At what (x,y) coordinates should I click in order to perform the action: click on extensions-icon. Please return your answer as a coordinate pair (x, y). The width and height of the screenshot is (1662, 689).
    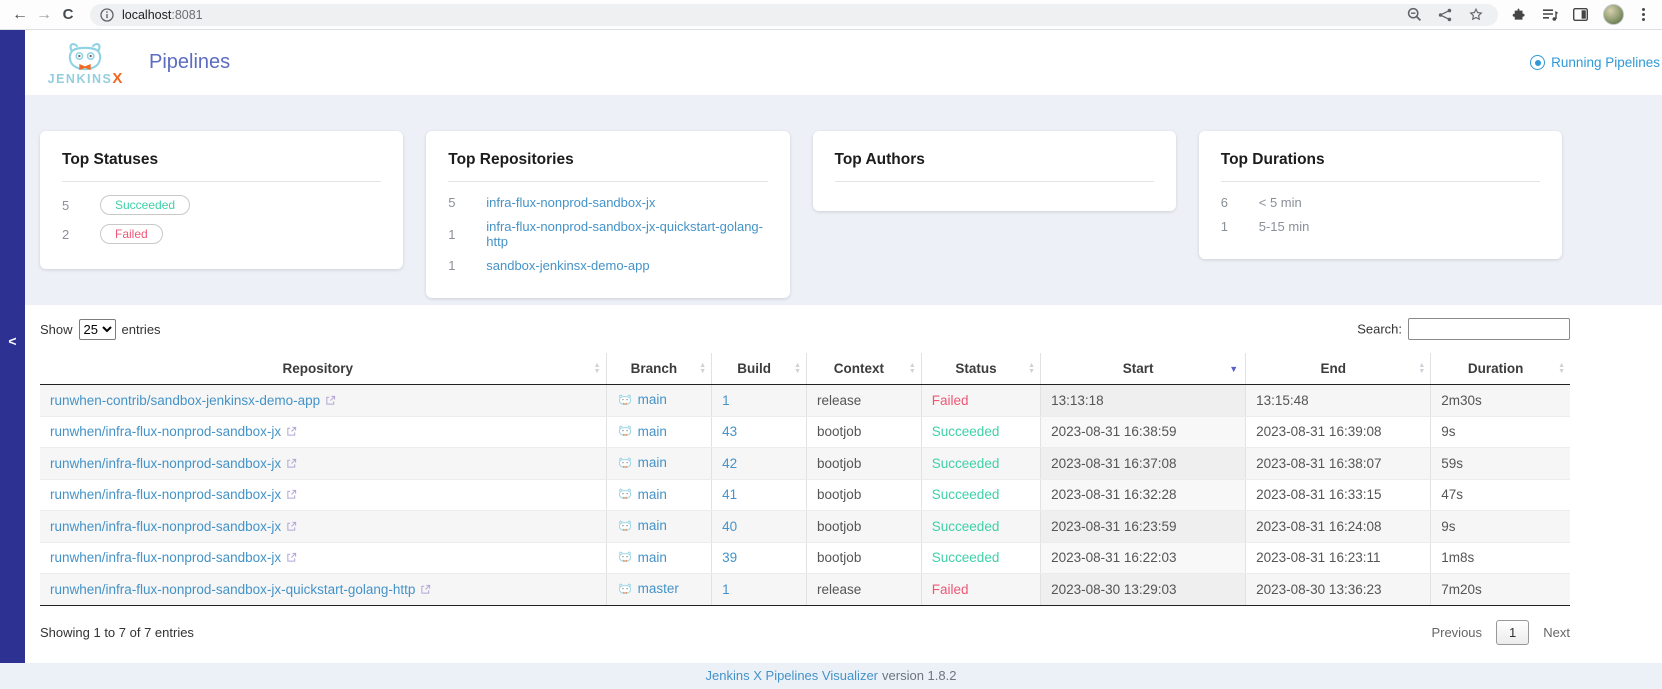
    Looking at the image, I should click on (1519, 14).